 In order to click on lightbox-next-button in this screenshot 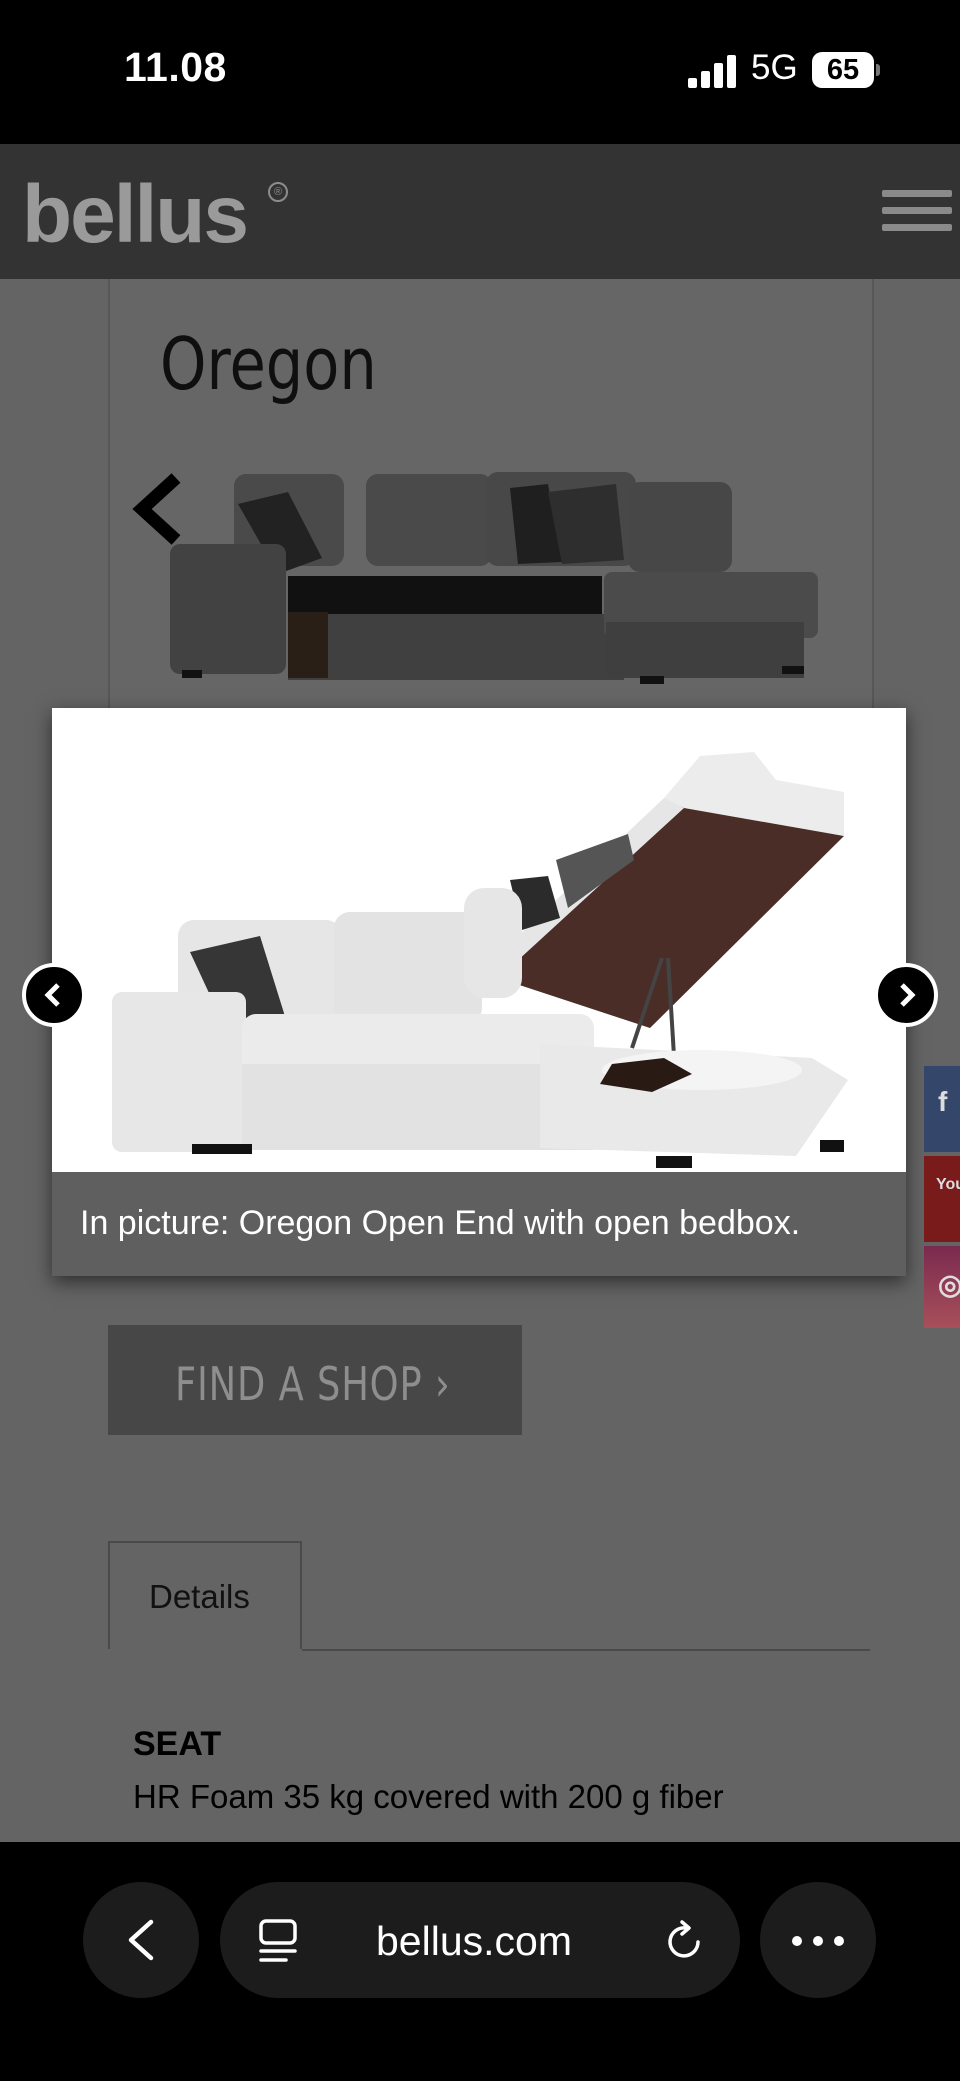, I will do `click(906, 995)`.